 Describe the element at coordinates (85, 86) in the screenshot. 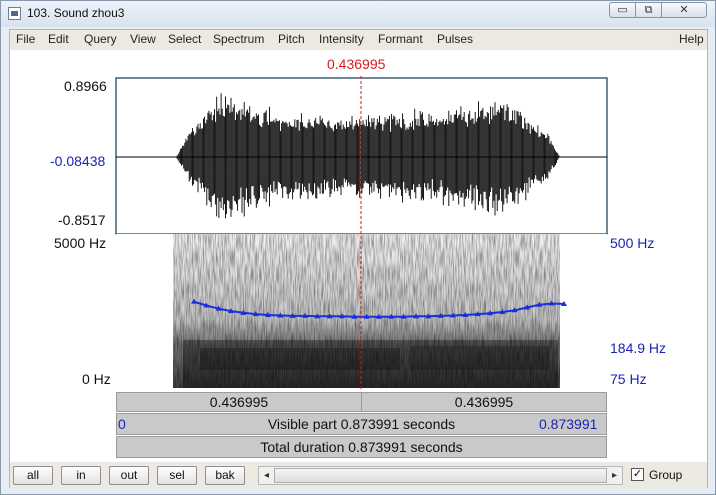

I see `waveform-max-label: 0.8966` at that location.